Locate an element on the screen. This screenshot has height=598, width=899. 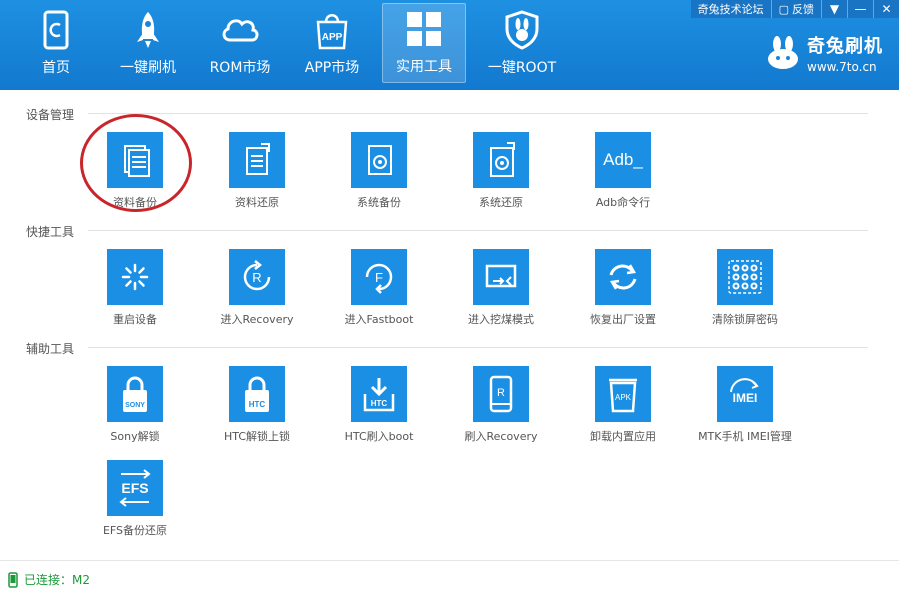
tool-htc-unlock-label: HTC解锁上锁 is located at coordinates (257, 436).